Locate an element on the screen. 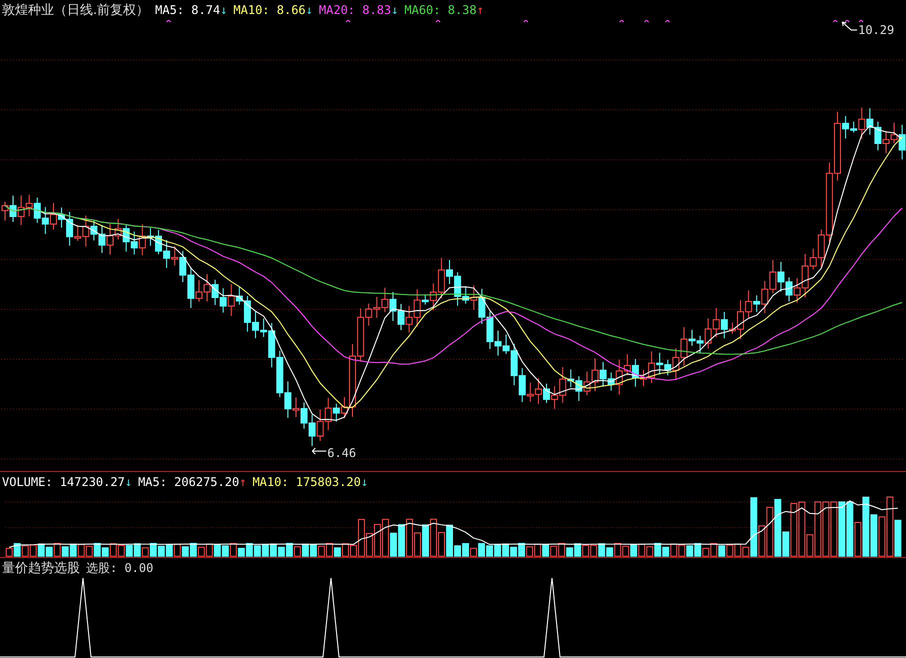  moving-average-reading: MA5: 8.74↓ is located at coordinates (191, 9).